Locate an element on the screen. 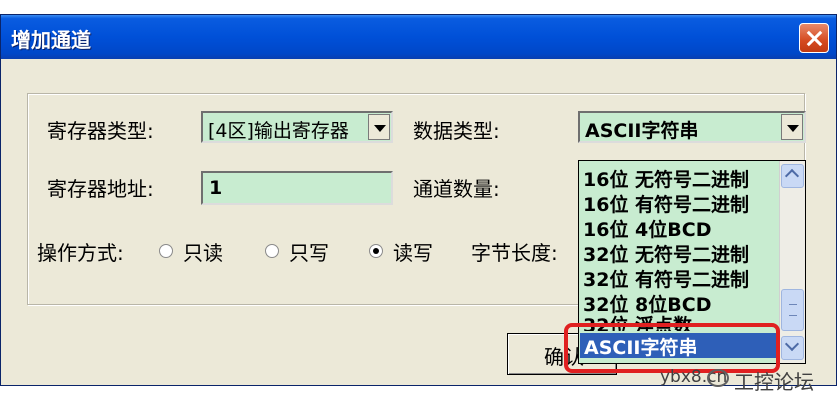 The height and width of the screenshot is (415, 837). radio-write-only is located at coordinates (272, 251).